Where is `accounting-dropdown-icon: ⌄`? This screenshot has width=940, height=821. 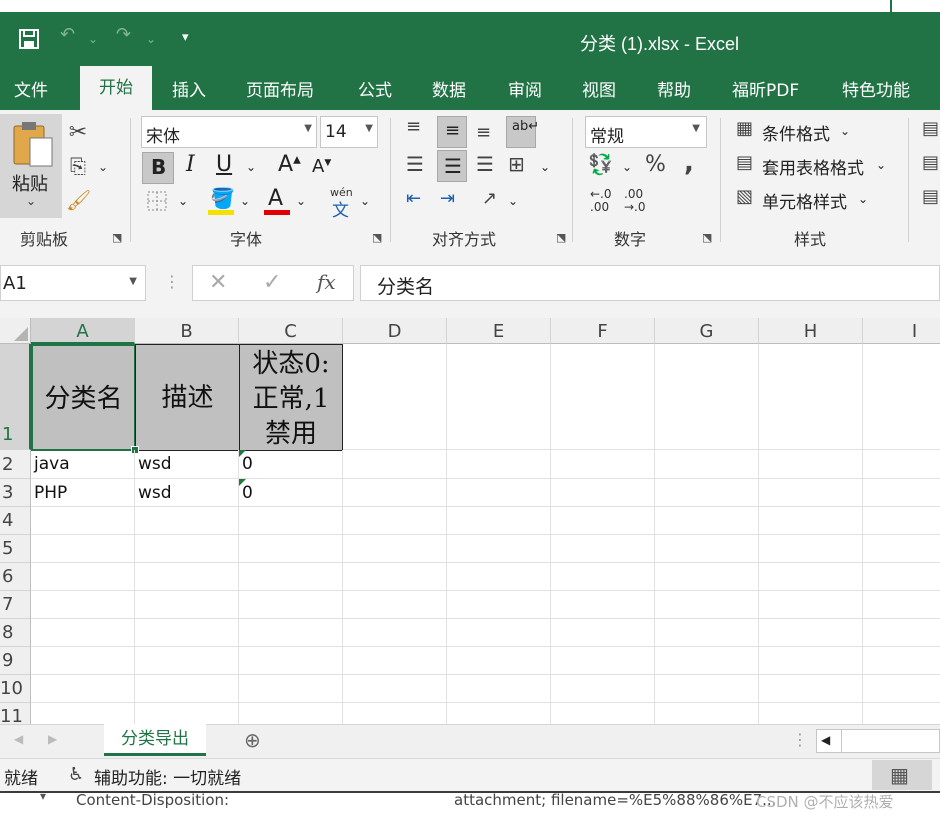 accounting-dropdown-icon: ⌄ is located at coordinates (627, 167).